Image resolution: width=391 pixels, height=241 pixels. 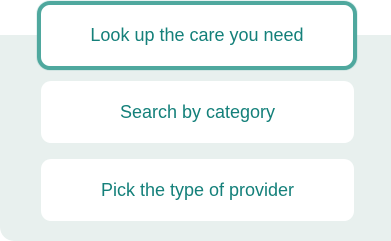 I want to click on pick-provider-type-label: Pick the type of provider, so click(x=197, y=189).